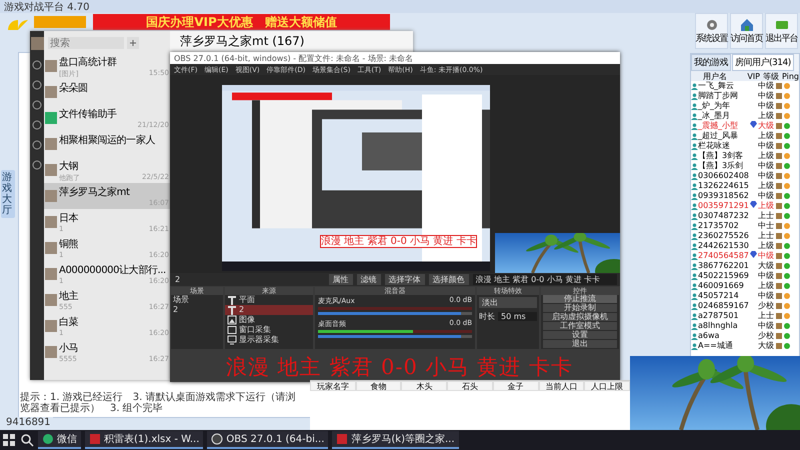  I want to click on user-name: 2442621530, so click(724, 246).